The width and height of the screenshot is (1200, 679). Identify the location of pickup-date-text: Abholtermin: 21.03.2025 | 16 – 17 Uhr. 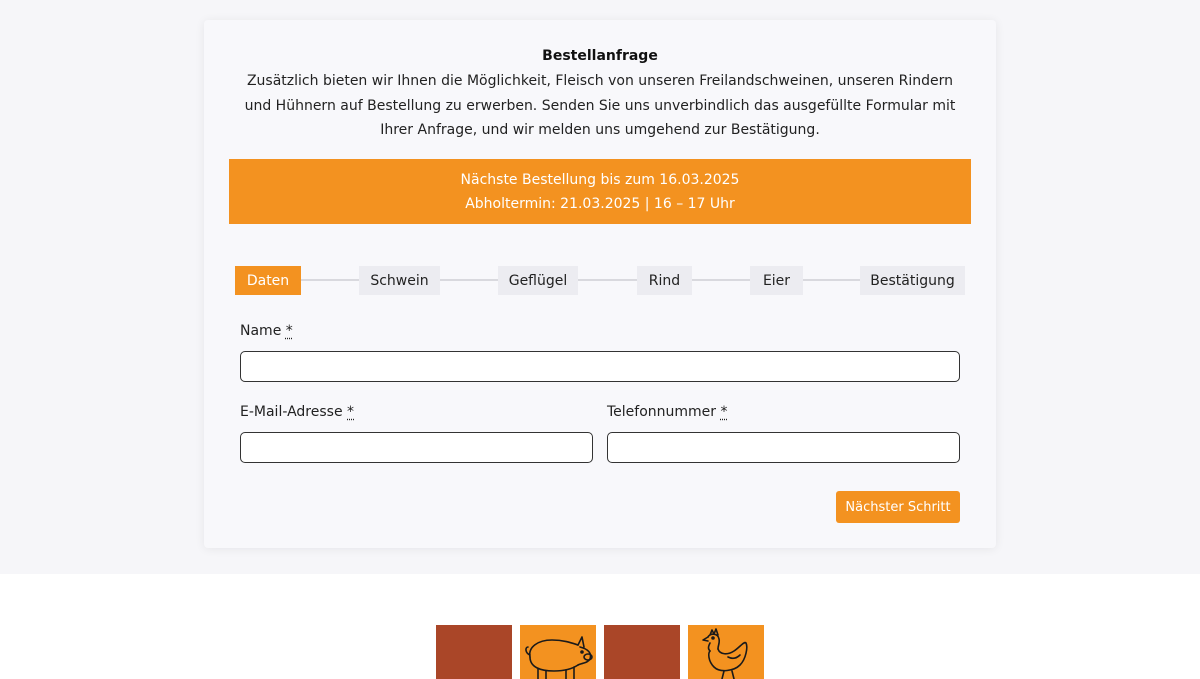
(600, 203).